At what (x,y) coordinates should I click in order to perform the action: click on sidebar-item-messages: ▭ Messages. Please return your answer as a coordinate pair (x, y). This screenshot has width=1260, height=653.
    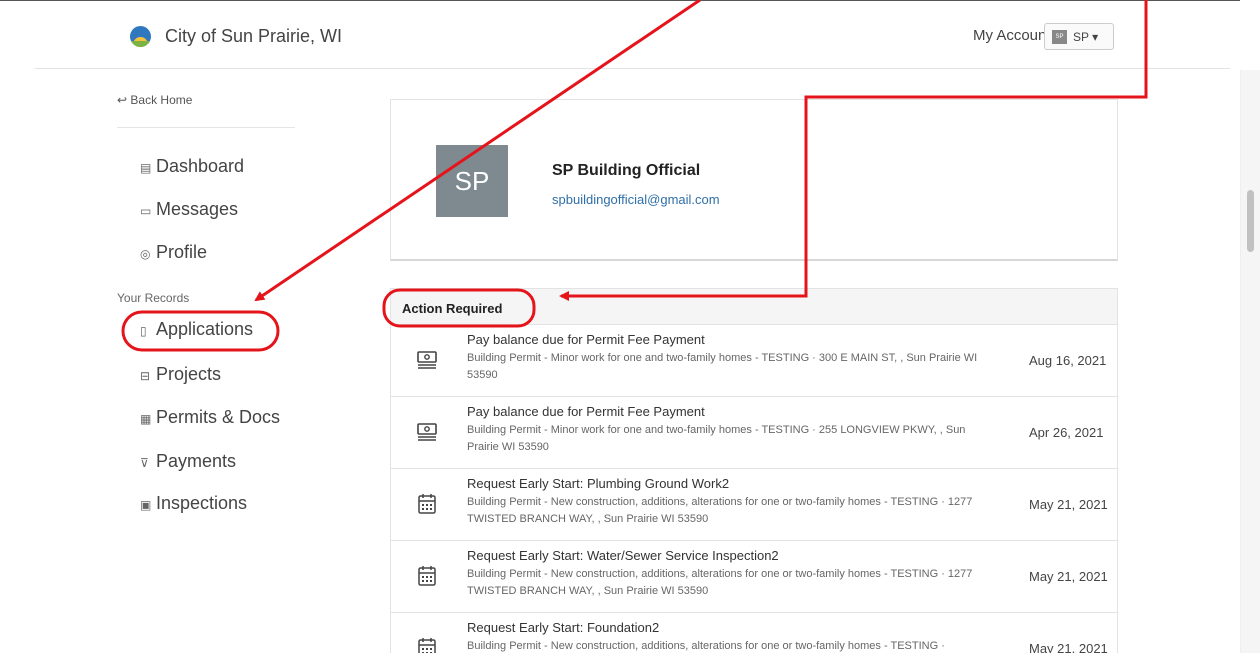
    Looking at the image, I should click on (189, 209).